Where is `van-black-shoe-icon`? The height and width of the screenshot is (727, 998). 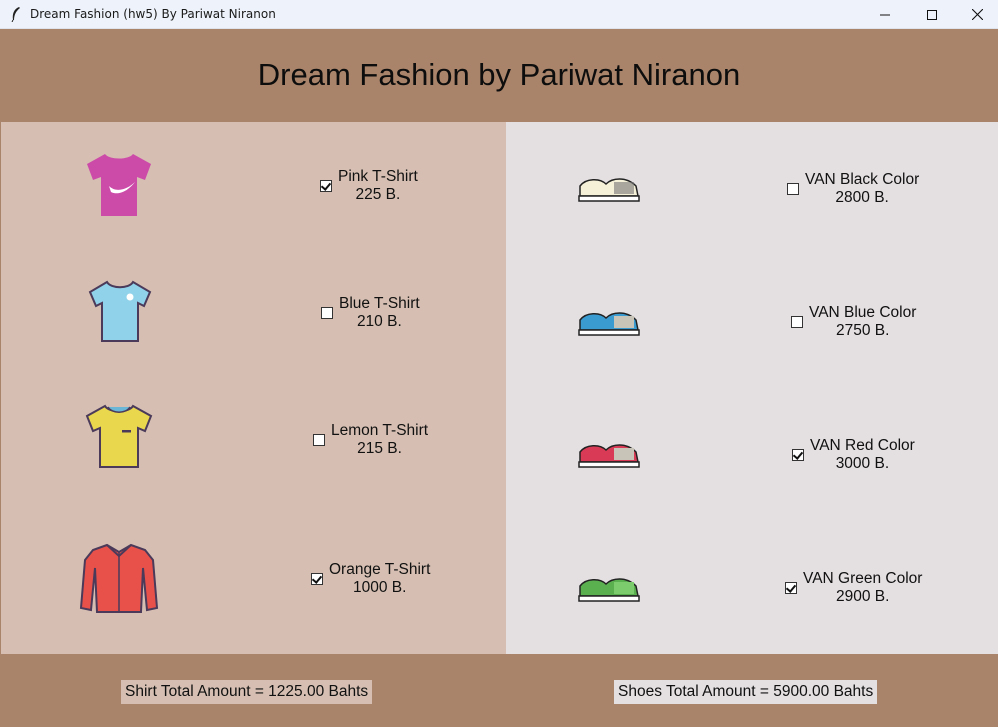
van-black-shoe-icon is located at coordinates (609, 190).